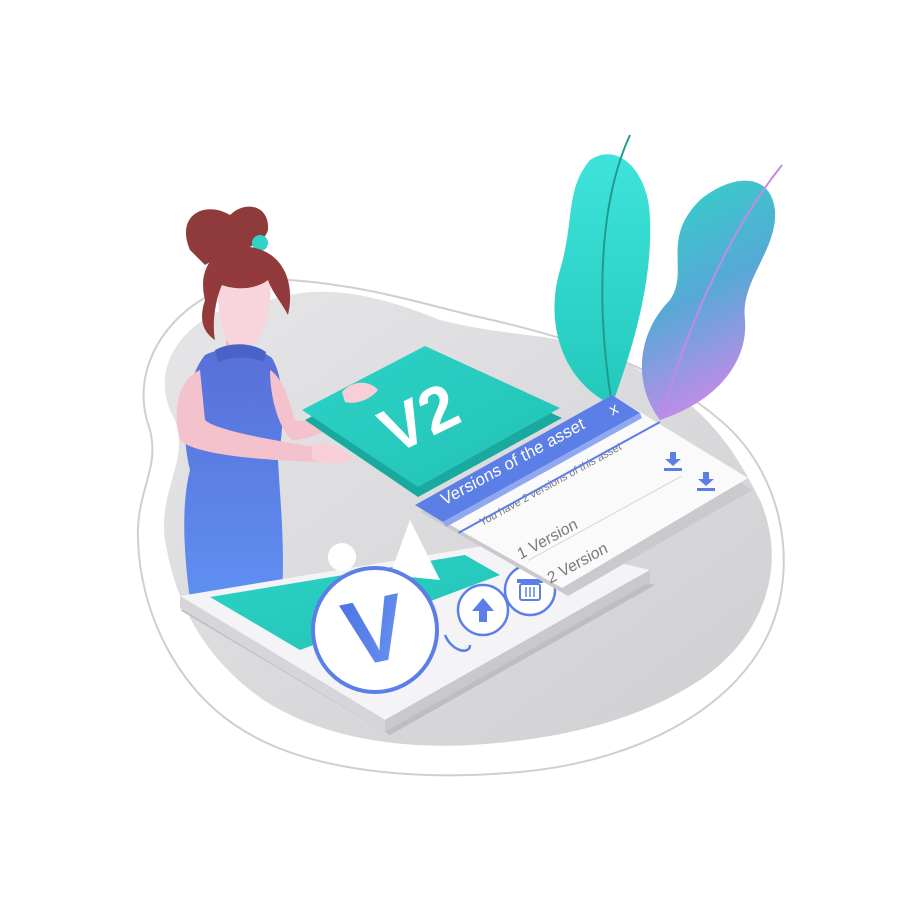 This screenshot has height=900, width=900. What do you see at coordinates (483, 610) in the screenshot?
I see `upload-button` at bounding box center [483, 610].